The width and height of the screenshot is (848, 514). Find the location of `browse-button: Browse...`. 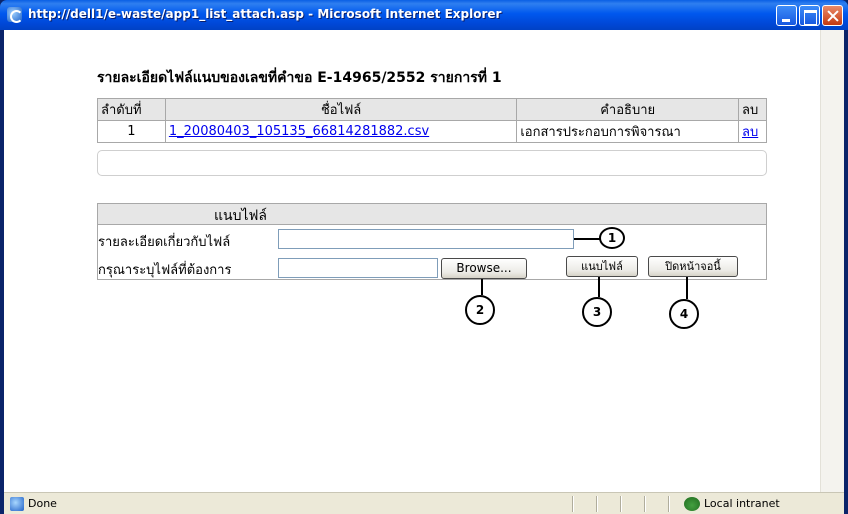

browse-button: Browse... is located at coordinates (484, 268).